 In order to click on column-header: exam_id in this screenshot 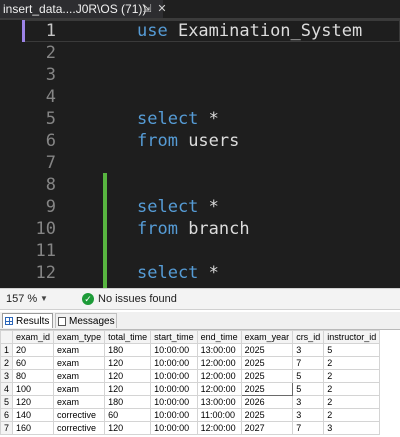, I will do `click(33, 337)`.